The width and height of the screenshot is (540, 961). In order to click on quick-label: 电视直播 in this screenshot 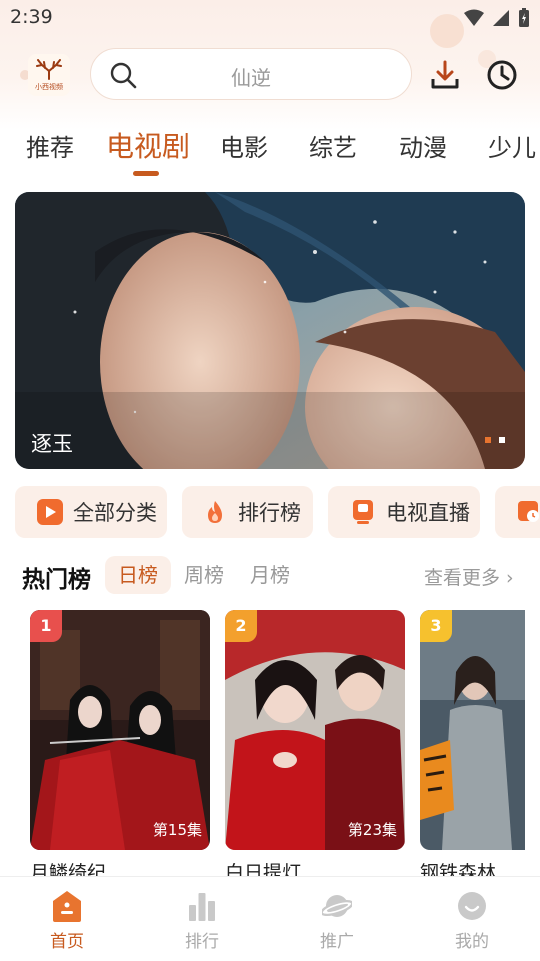, I will do `click(428, 513)`.